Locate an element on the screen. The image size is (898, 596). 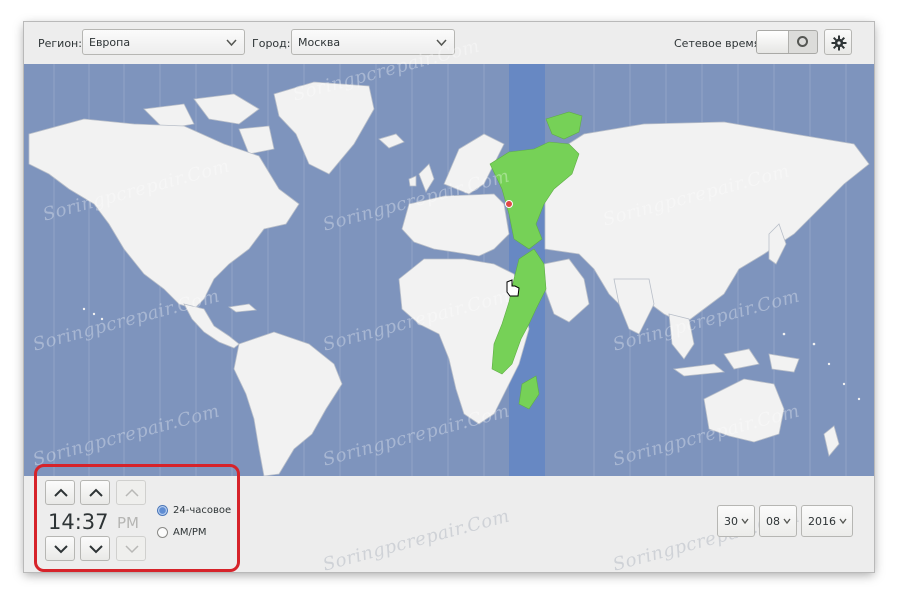
network-time-label: Сетевое время is located at coordinates (717, 43).